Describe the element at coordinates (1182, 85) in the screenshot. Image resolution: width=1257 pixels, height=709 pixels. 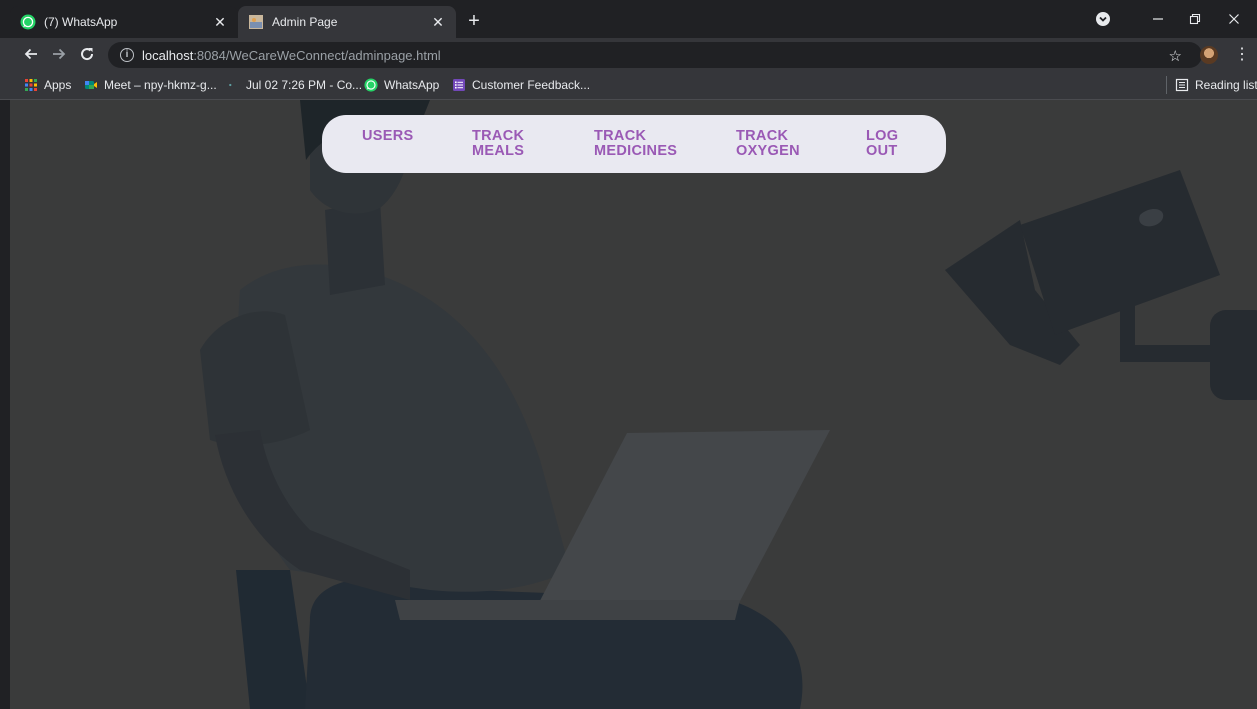
I see `reading-list-icon` at that location.